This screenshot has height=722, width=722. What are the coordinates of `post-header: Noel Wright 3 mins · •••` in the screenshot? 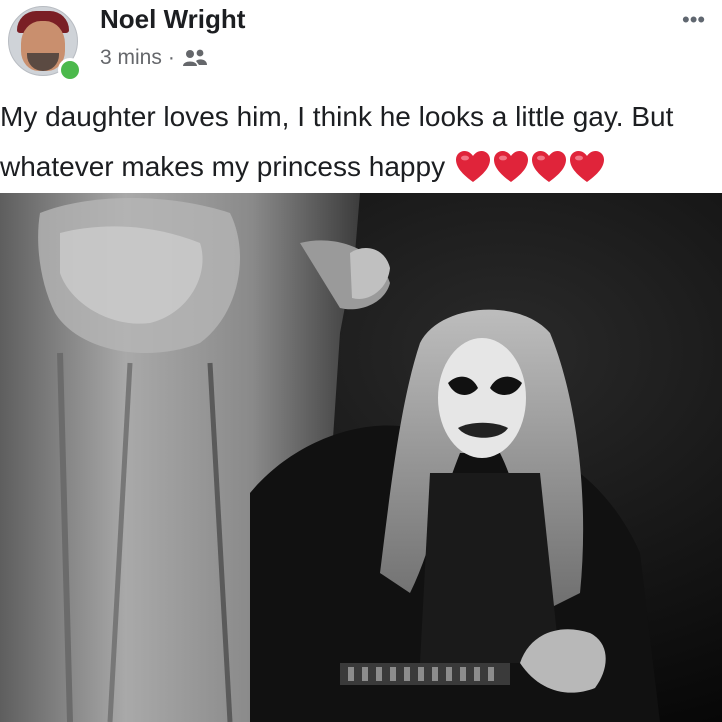 It's located at (361, 45).